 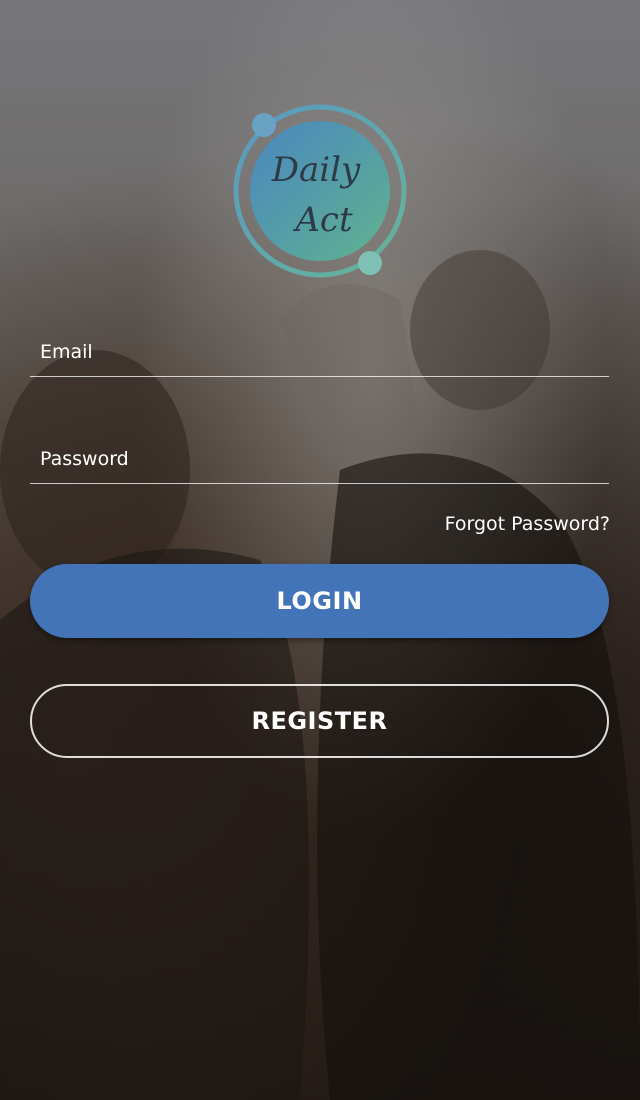 I want to click on email-input, so click(x=320, y=352).